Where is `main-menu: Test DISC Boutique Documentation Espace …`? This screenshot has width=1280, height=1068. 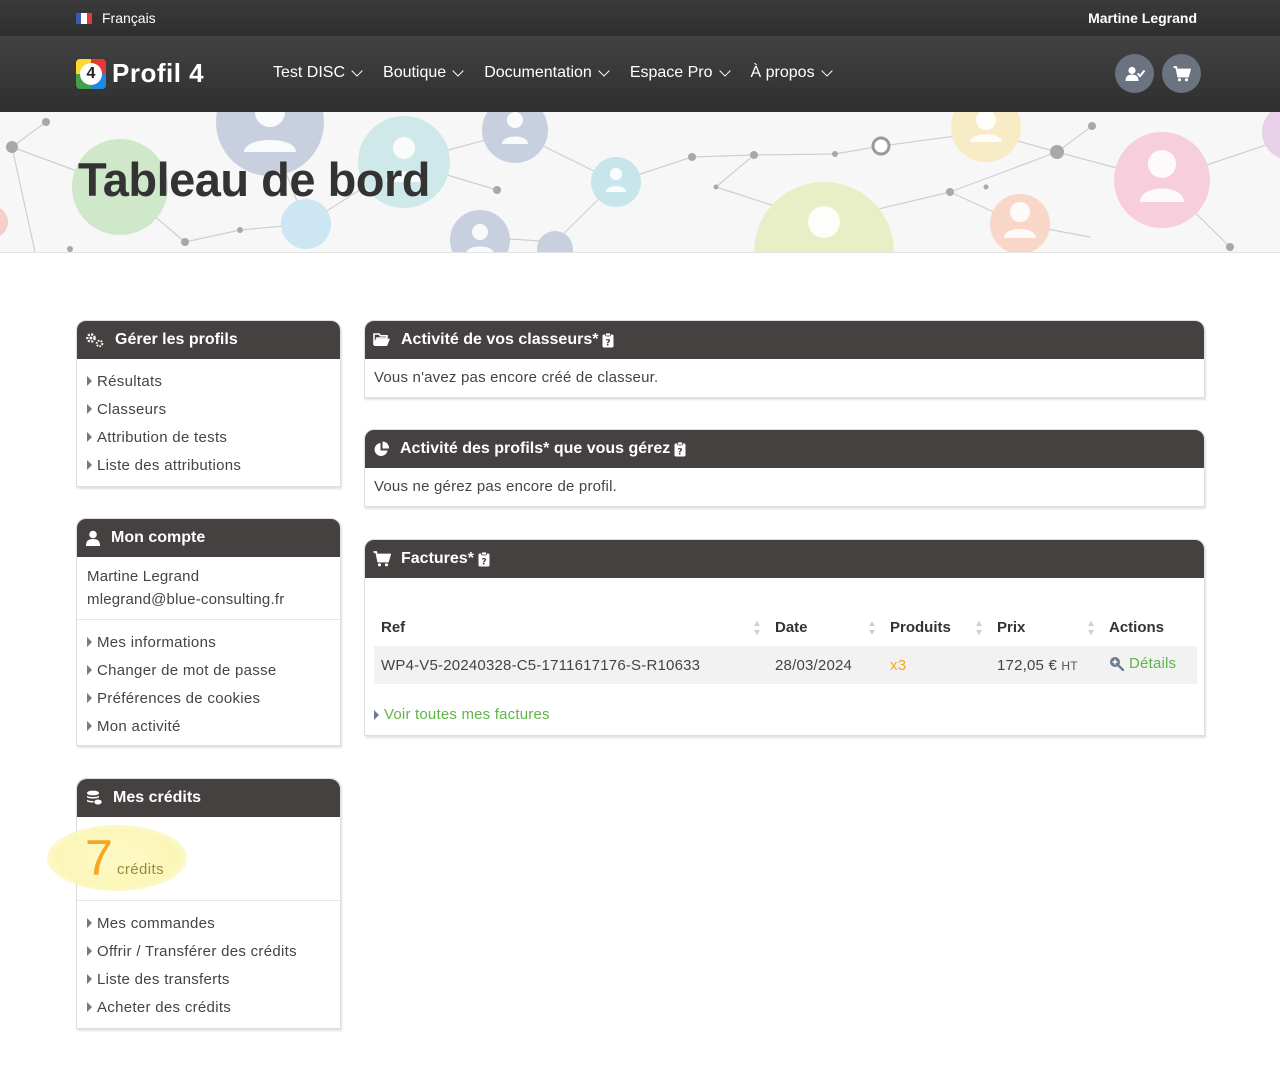
main-menu: Test DISC Boutique Documentation Espace … is located at coordinates (553, 73).